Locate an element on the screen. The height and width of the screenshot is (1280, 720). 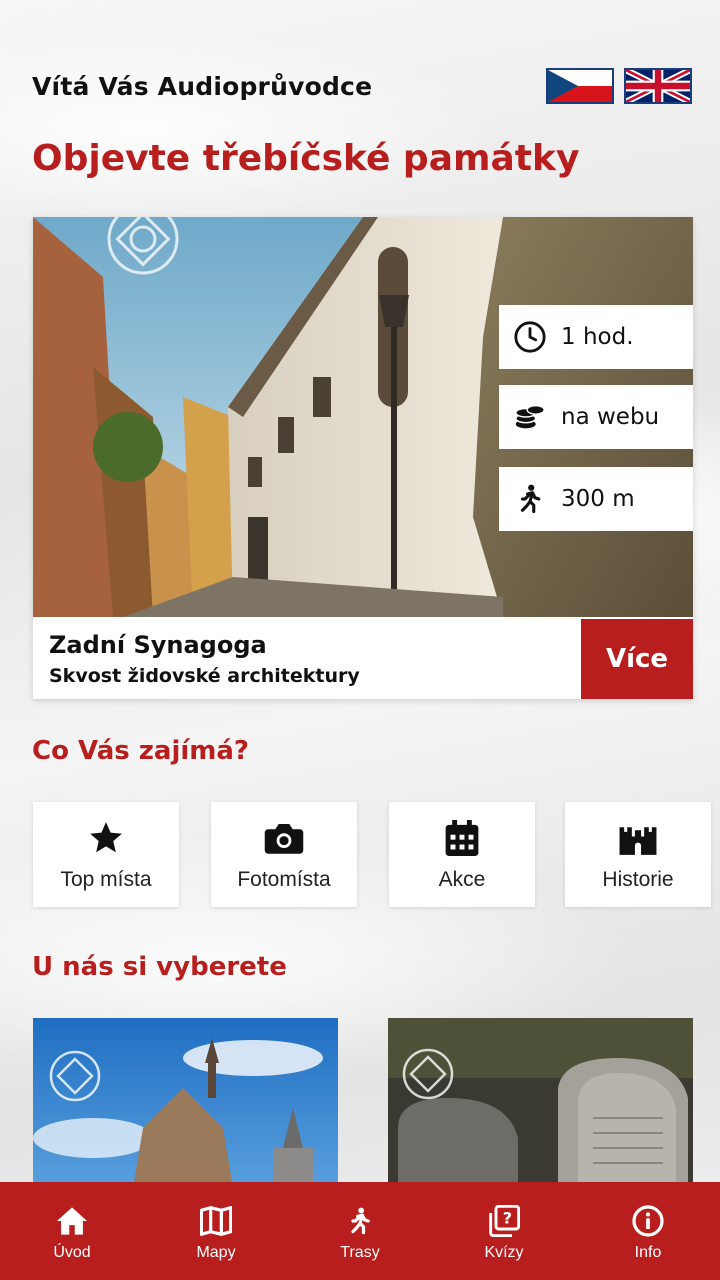
tab-label: Info is located at coordinates (648, 1252).